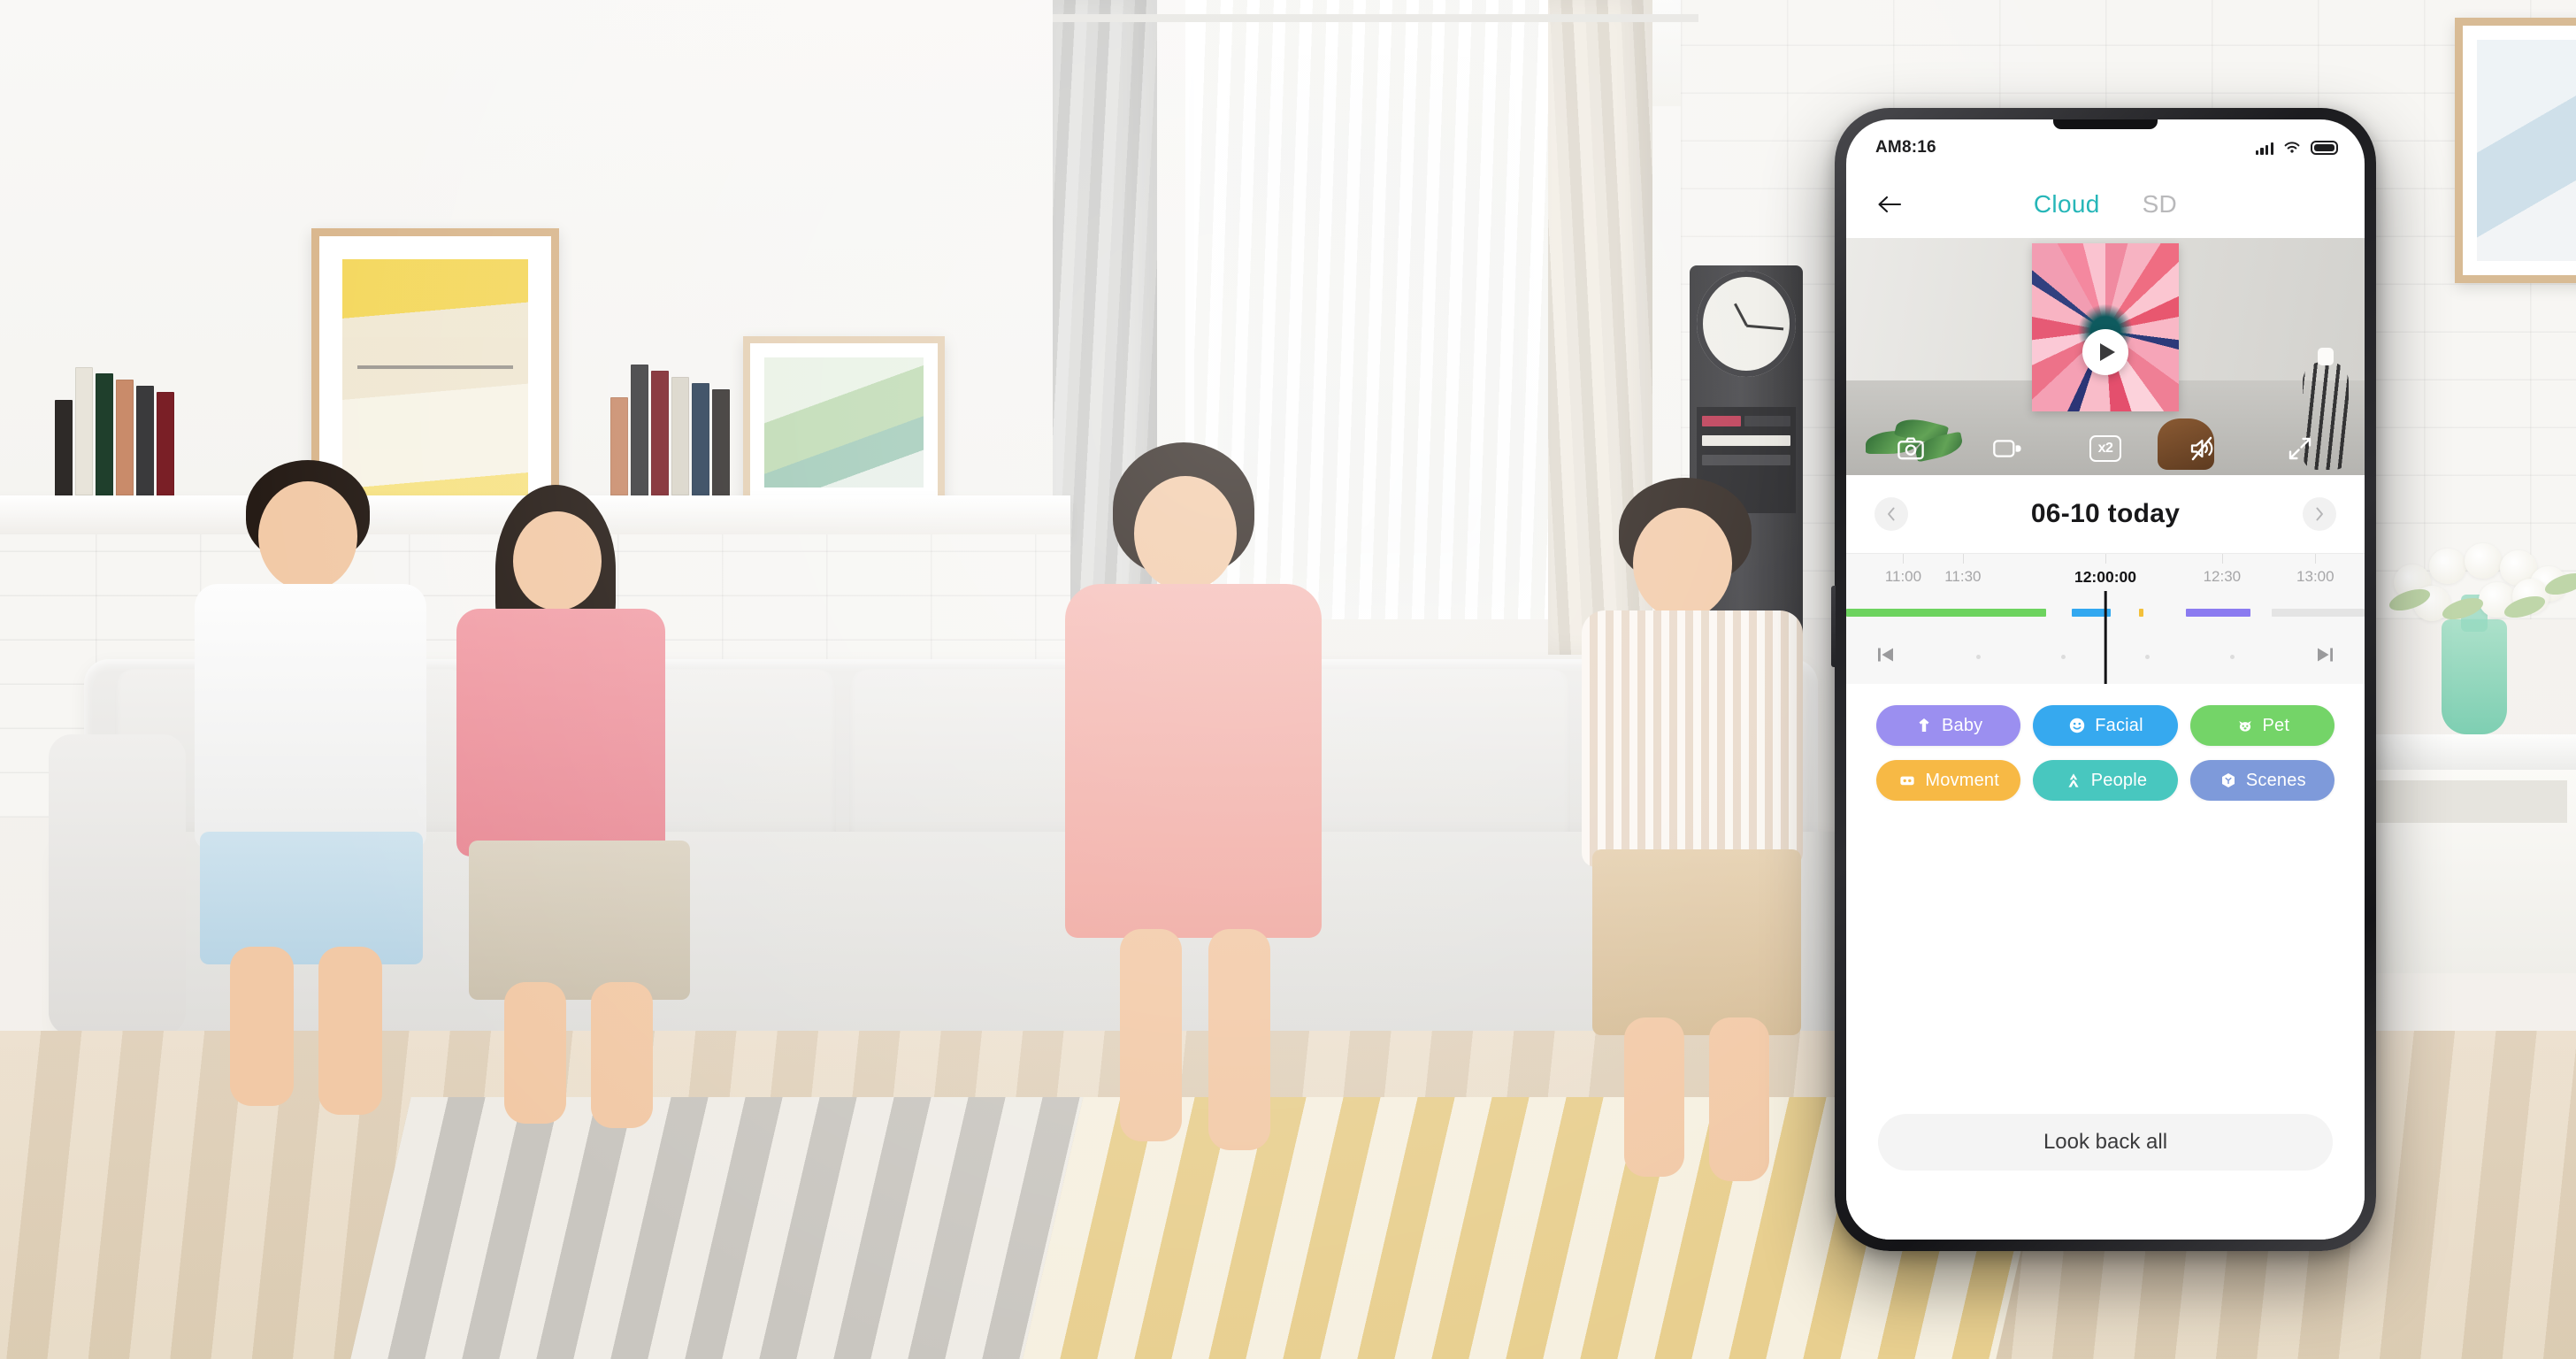 Image resolution: width=2576 pixels, height=1359 pixels. I want to click on filter-chip-facial: Facial, so click(2105, 725).